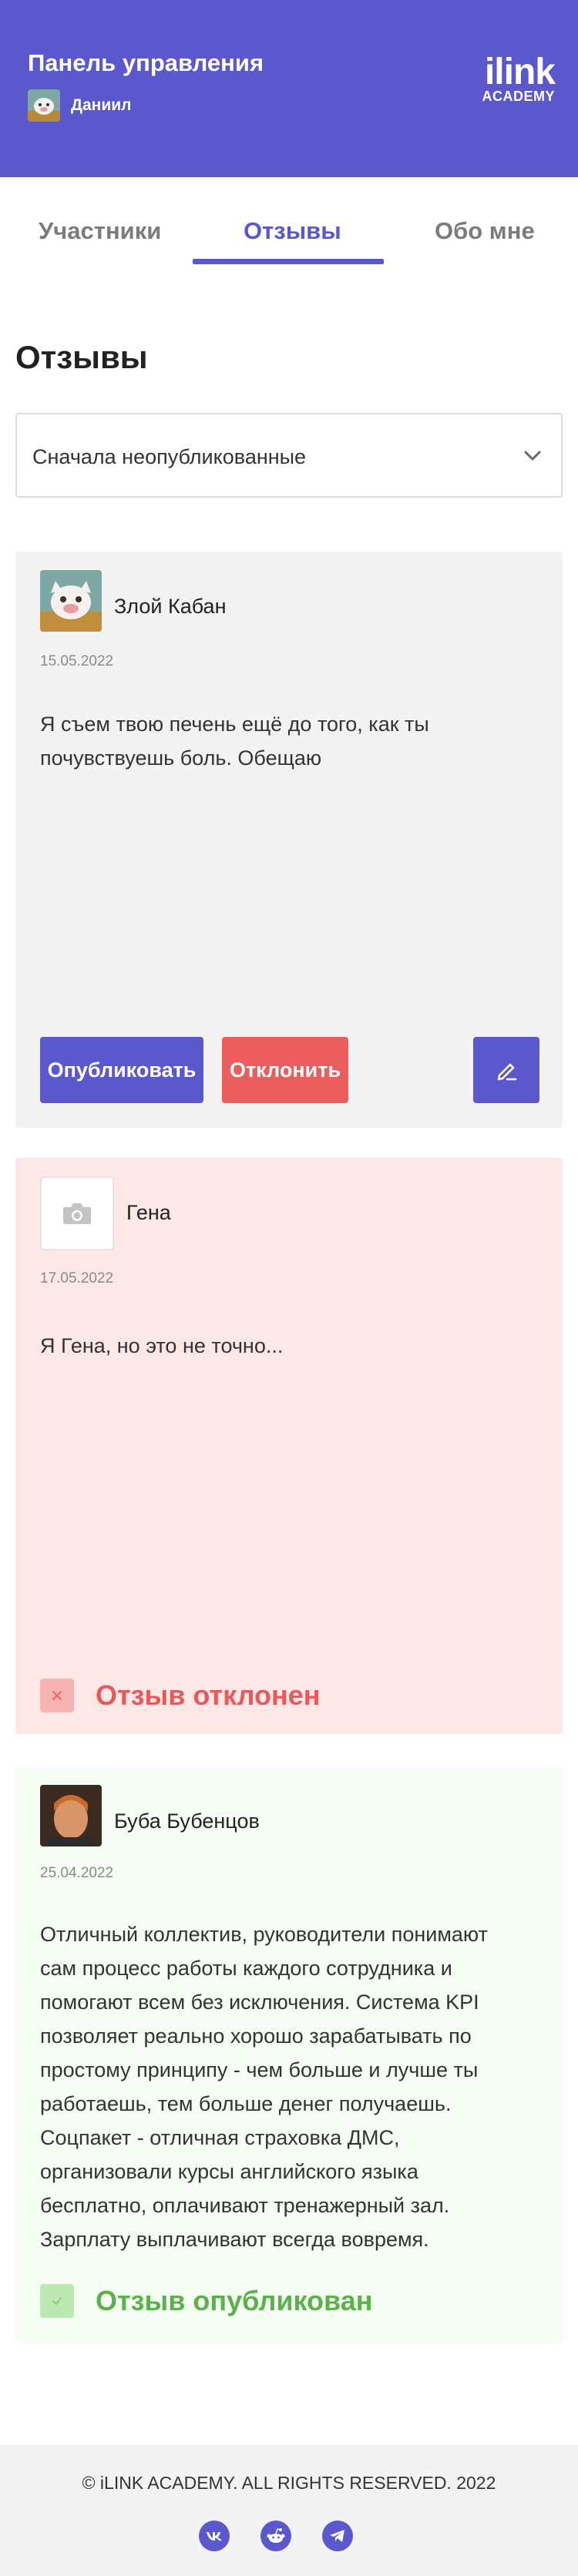 This screenshot has width=578, height=2576. What do you see at coordinates (121, 1070) in the screenshot?
I see `publish-button: Опубликовать` at bounding box center [121, 1070].